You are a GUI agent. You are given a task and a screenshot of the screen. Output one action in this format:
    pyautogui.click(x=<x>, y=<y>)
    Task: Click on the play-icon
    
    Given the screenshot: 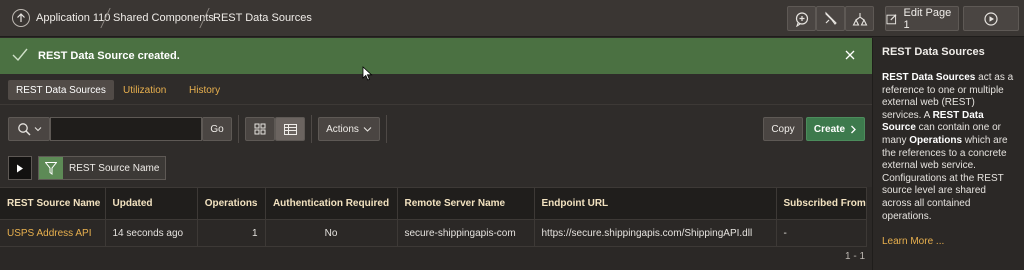 What is the action you would take?
    pyautogui.click(x=20, y=168)
    